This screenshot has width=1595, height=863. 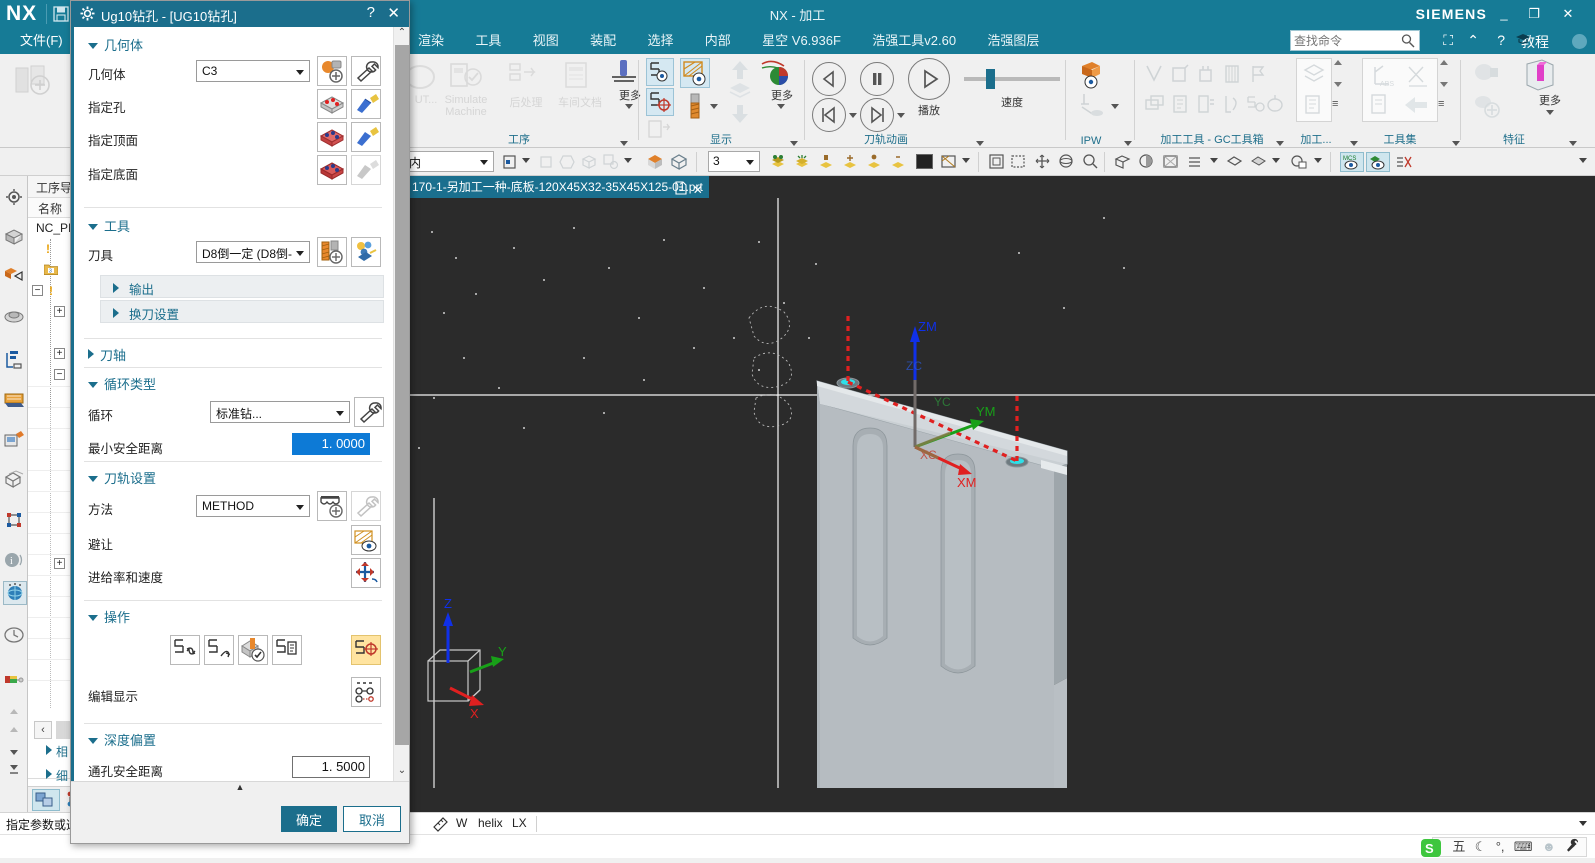 I want to click on specify-bottom-select-button, so click(x=332, y=170).